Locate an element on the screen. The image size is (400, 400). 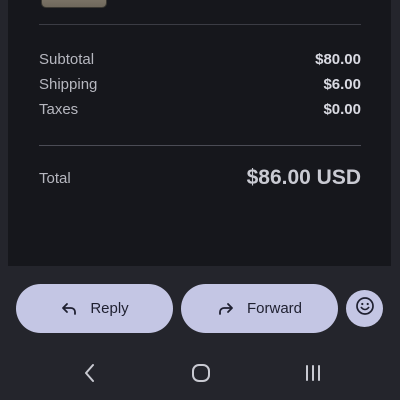
reply-label: Reply is located at coordinates (109, 308).